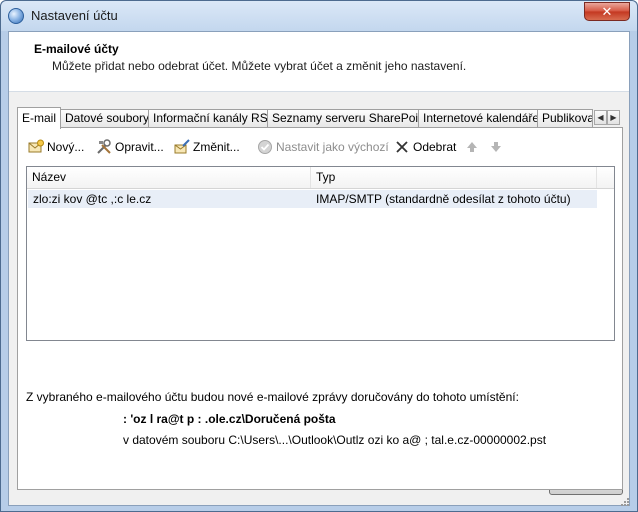 Image resolution: width=638 pixels, height=512 pixels. What do you see at coordinates (169, 177) in the screenshot?
I see `column-header-name: Název` at bounding box center [169, 177].